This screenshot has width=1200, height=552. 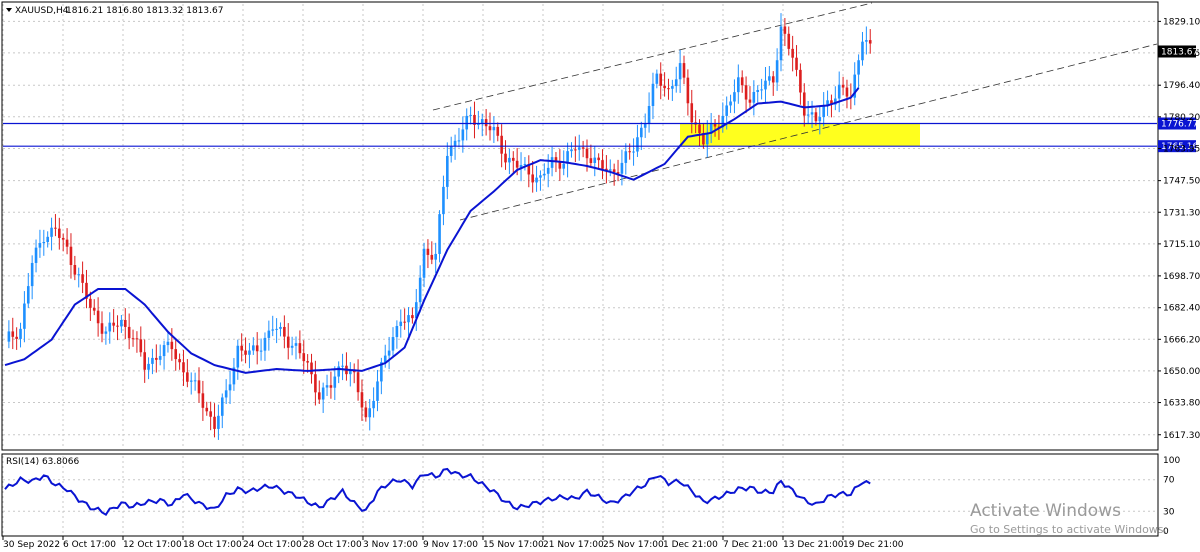 What do you see at coordinates (42, 462) in the screenshot?
I see `rsi-label: RSI(14) 63.8066` at bounding box center [42, 462].